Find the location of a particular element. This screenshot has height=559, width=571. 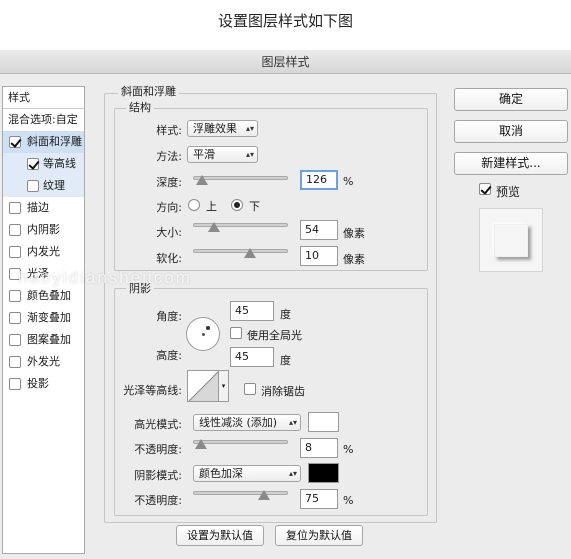

style-item-label: 内发光 is located at coordinates (43, 251).